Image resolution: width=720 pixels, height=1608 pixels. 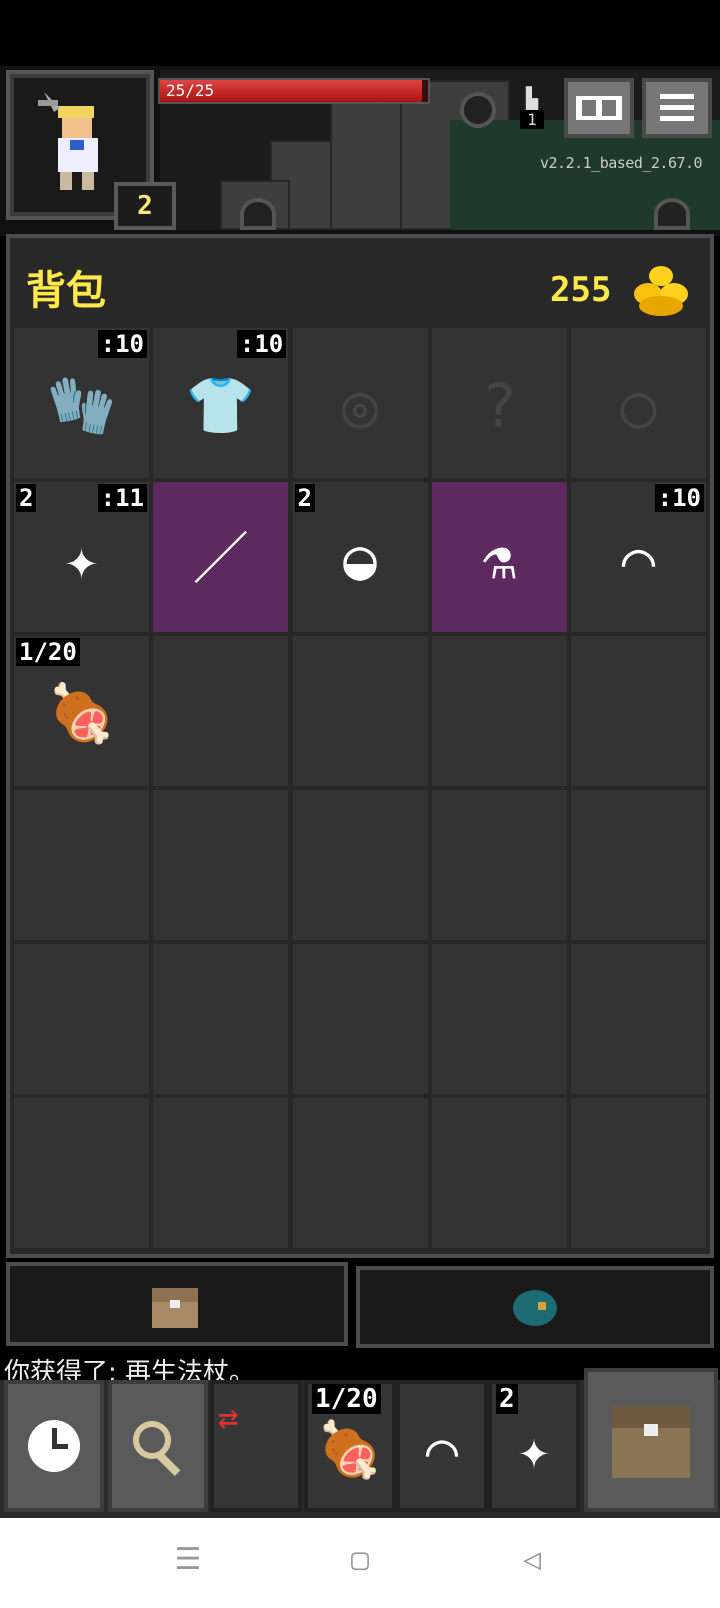 What do you see at coordinates (532, 119) in the screenshot?
I see `depth-number: 1` at bounding box center [532, 119].